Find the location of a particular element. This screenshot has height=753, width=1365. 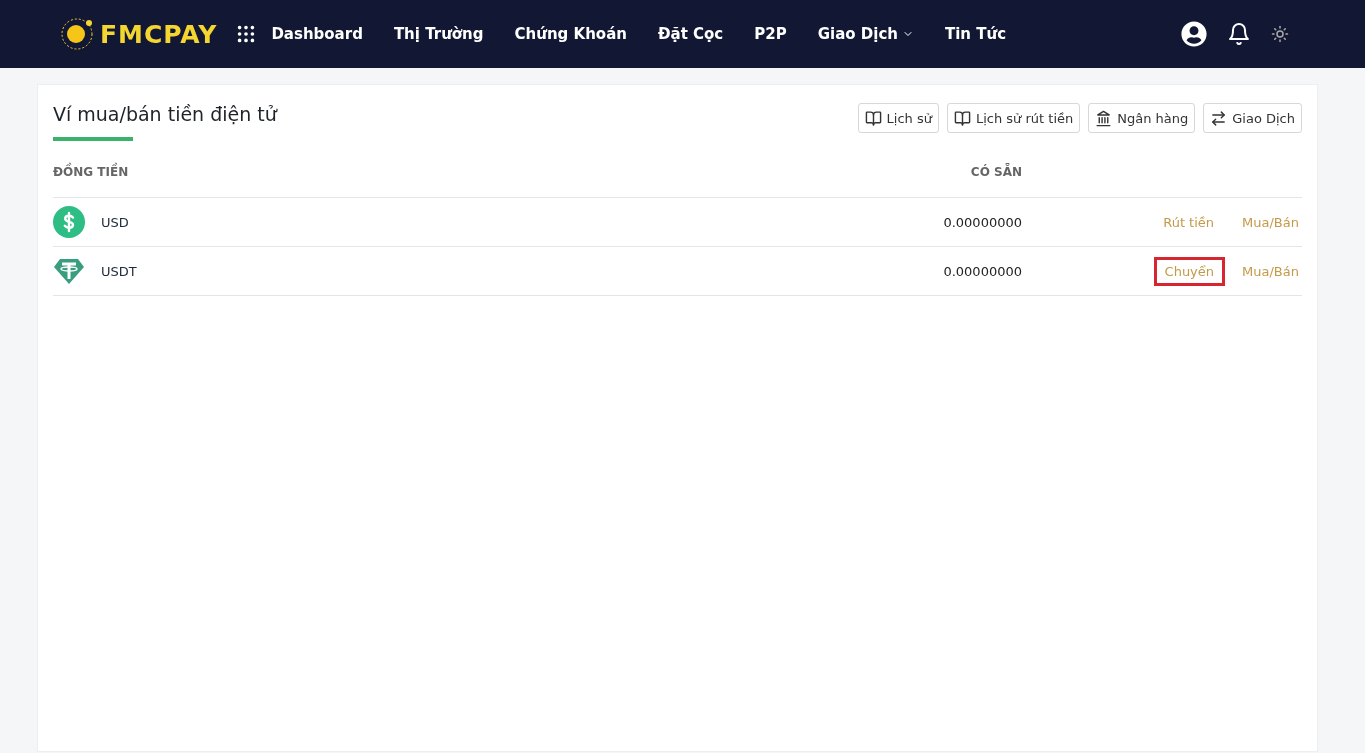

toolbar-button: Giao Dịch is located at coordinates (1252, 118).